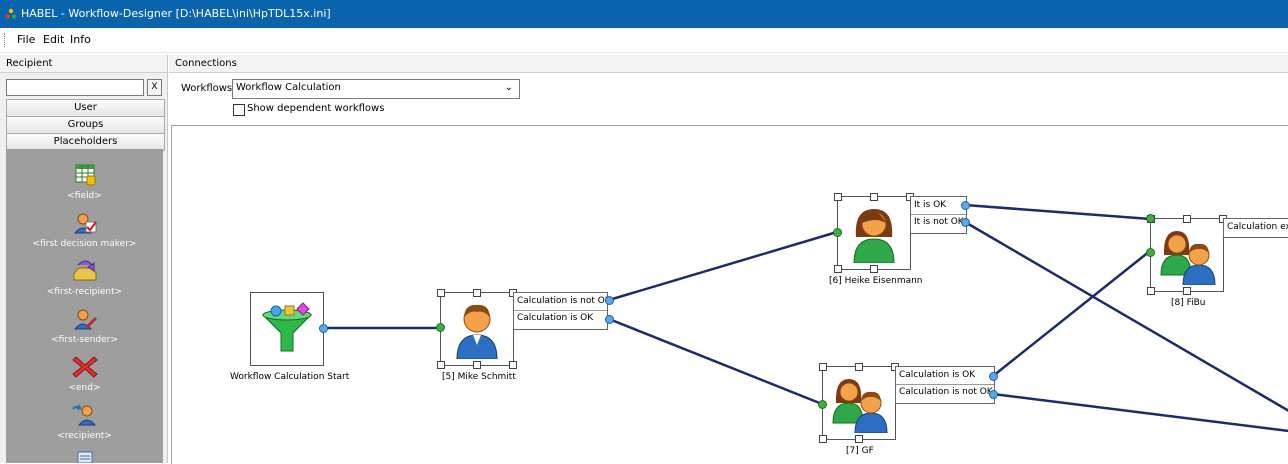  Describe the element at coordinates (644, 40) in the screenshot. I see `menu-bar: File Edit Info` at that location.